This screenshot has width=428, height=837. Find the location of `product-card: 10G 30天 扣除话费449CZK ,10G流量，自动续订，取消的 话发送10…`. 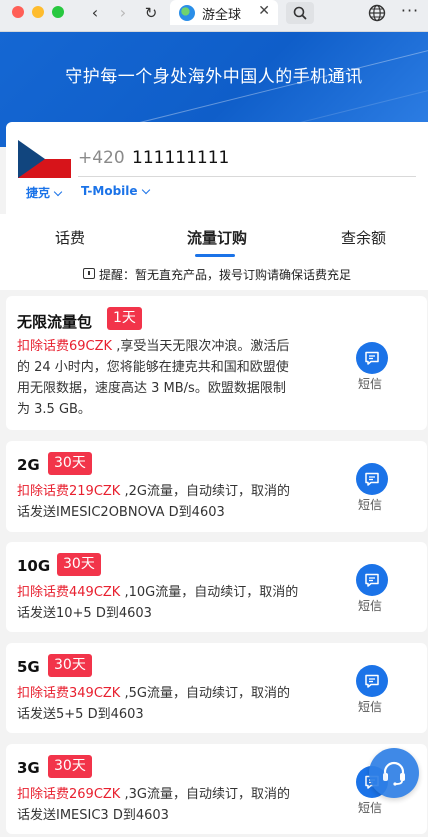

product-card: 10G 30天 扣除话费449CZK ,10G流量，自动续订，取消的 话发送10… is located at coordinates (216, 587).